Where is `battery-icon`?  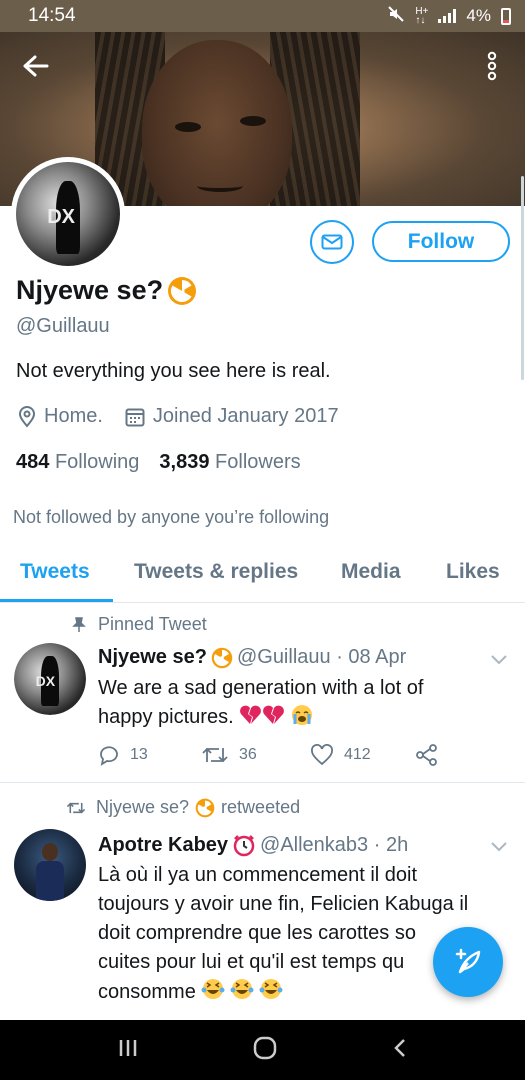
battery-icon is located at coordinates (506, 16).